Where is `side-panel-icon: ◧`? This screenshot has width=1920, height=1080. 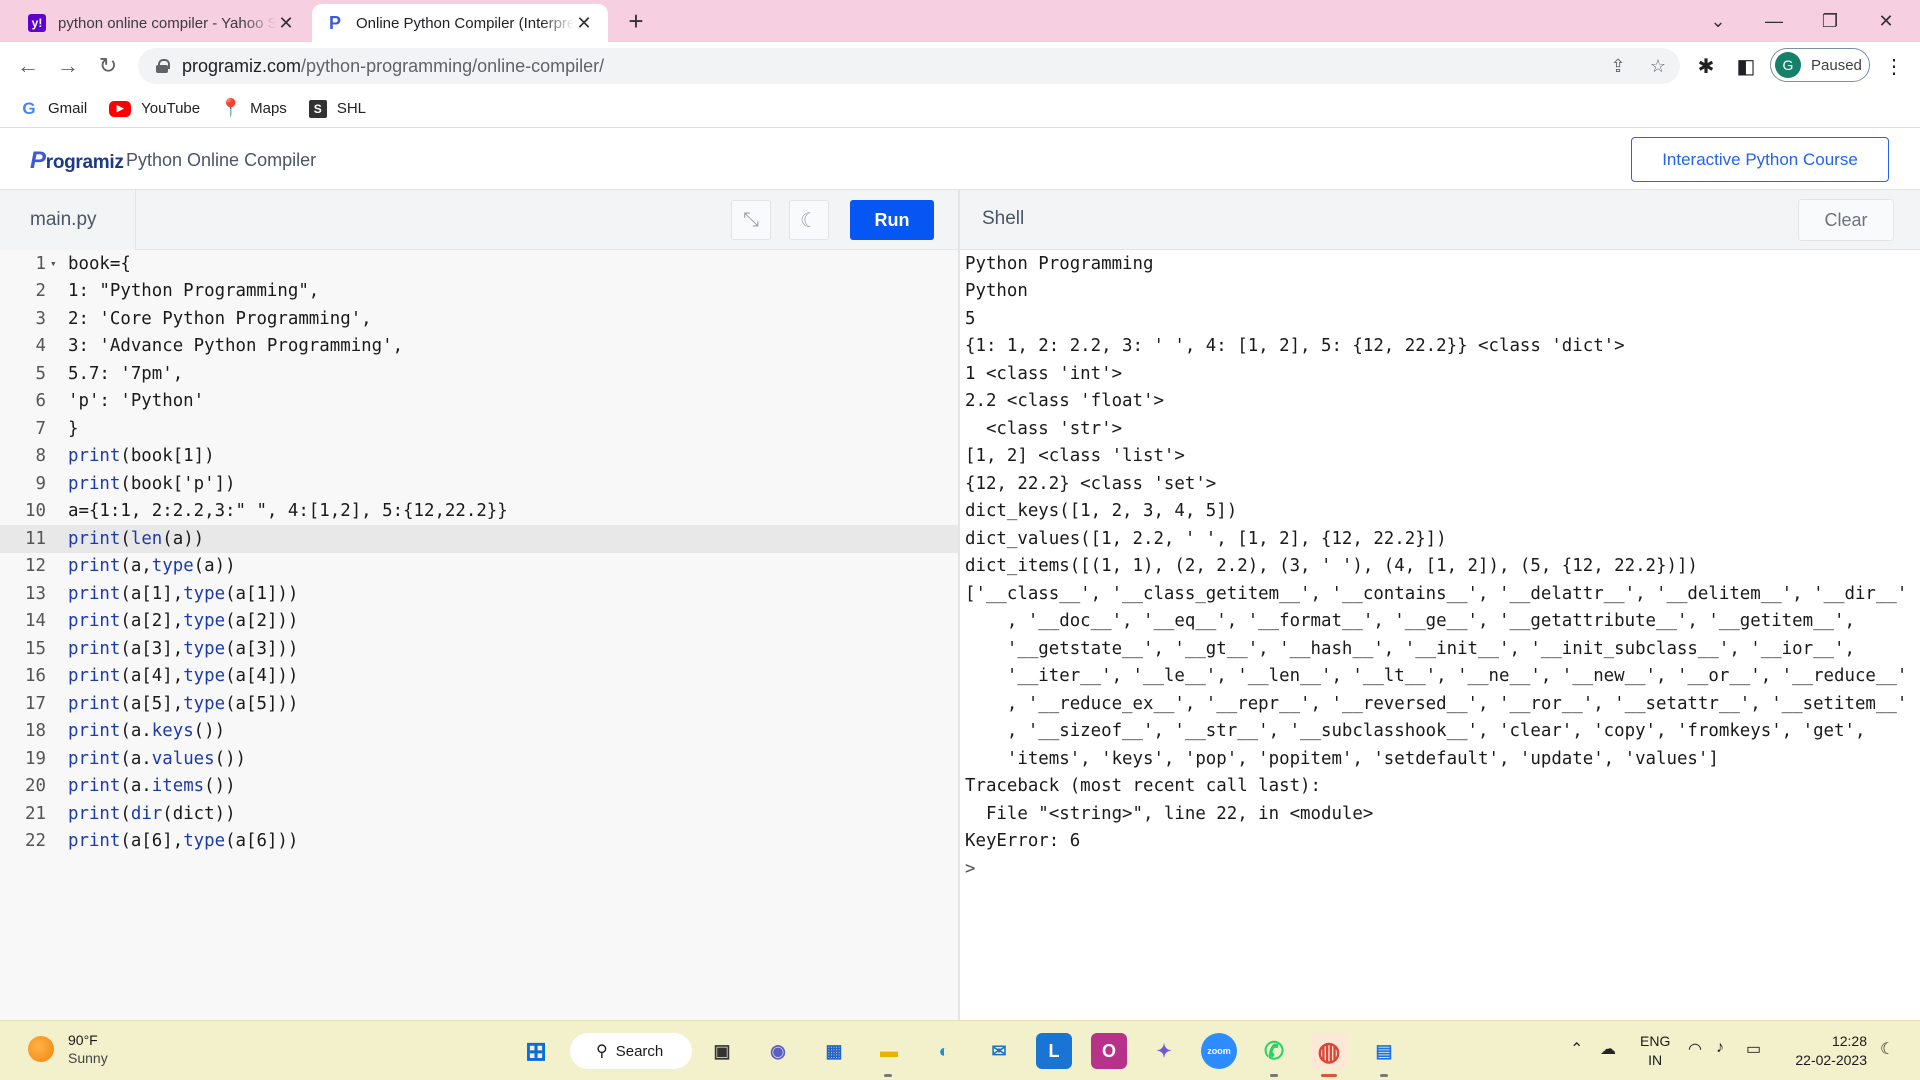
side-panel-icon: ◧ is located at coordinates (1746, 66).